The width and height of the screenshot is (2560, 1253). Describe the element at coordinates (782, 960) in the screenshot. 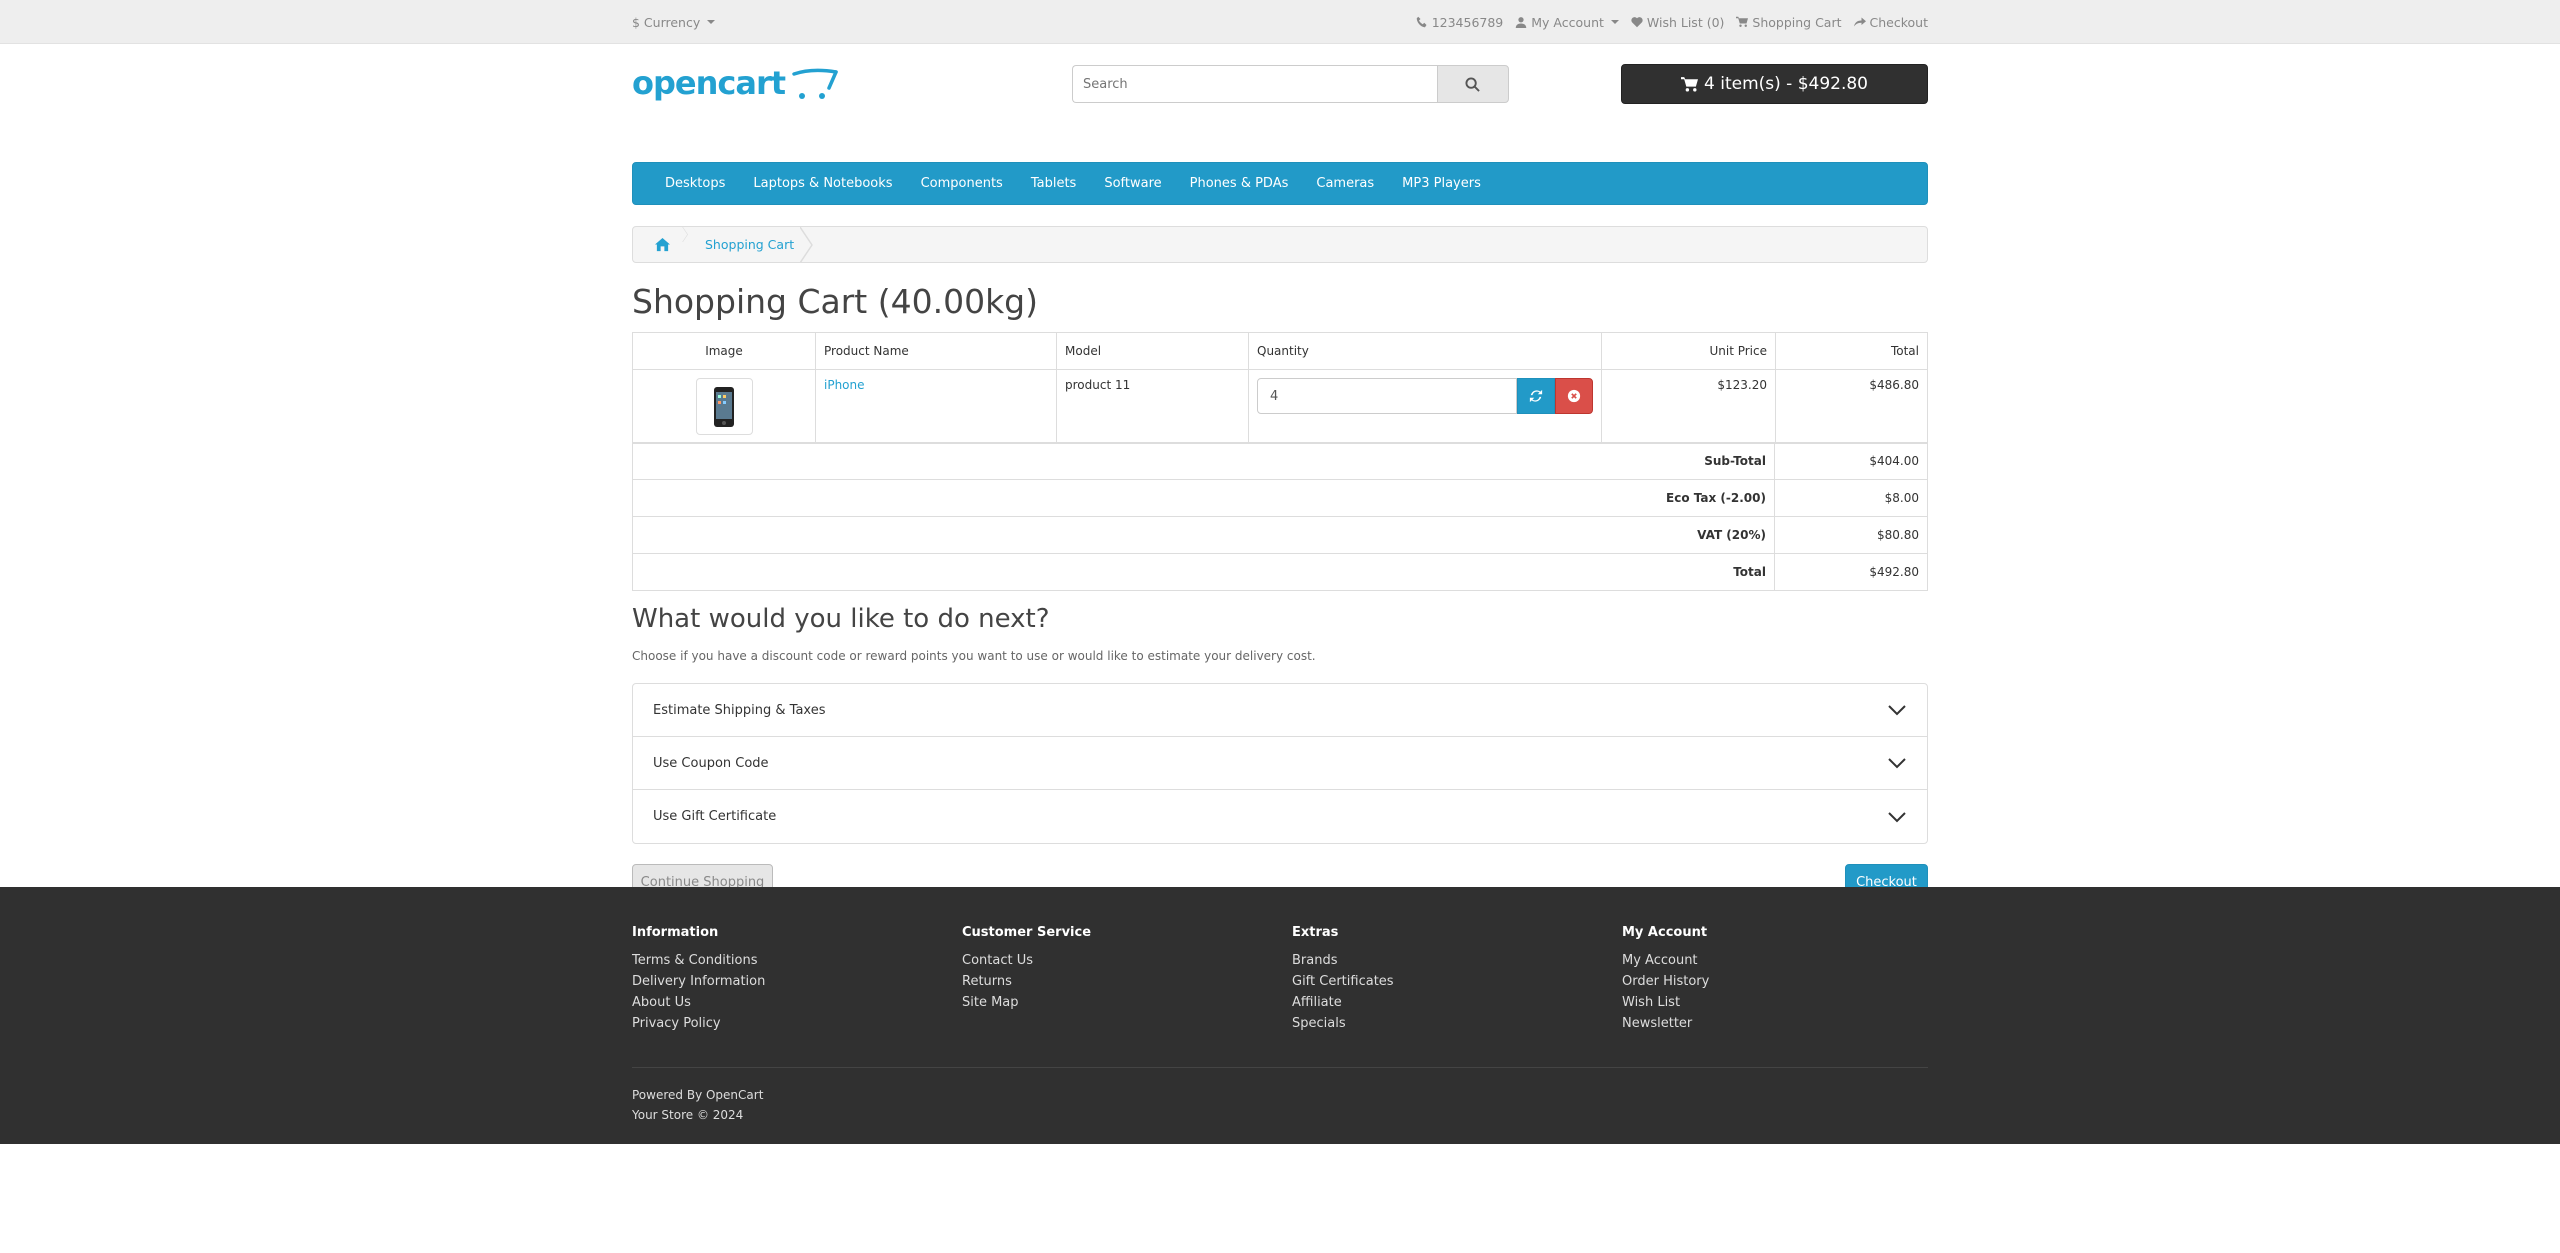

I see `footer-link-terms: Terms & Conditions` at that location.